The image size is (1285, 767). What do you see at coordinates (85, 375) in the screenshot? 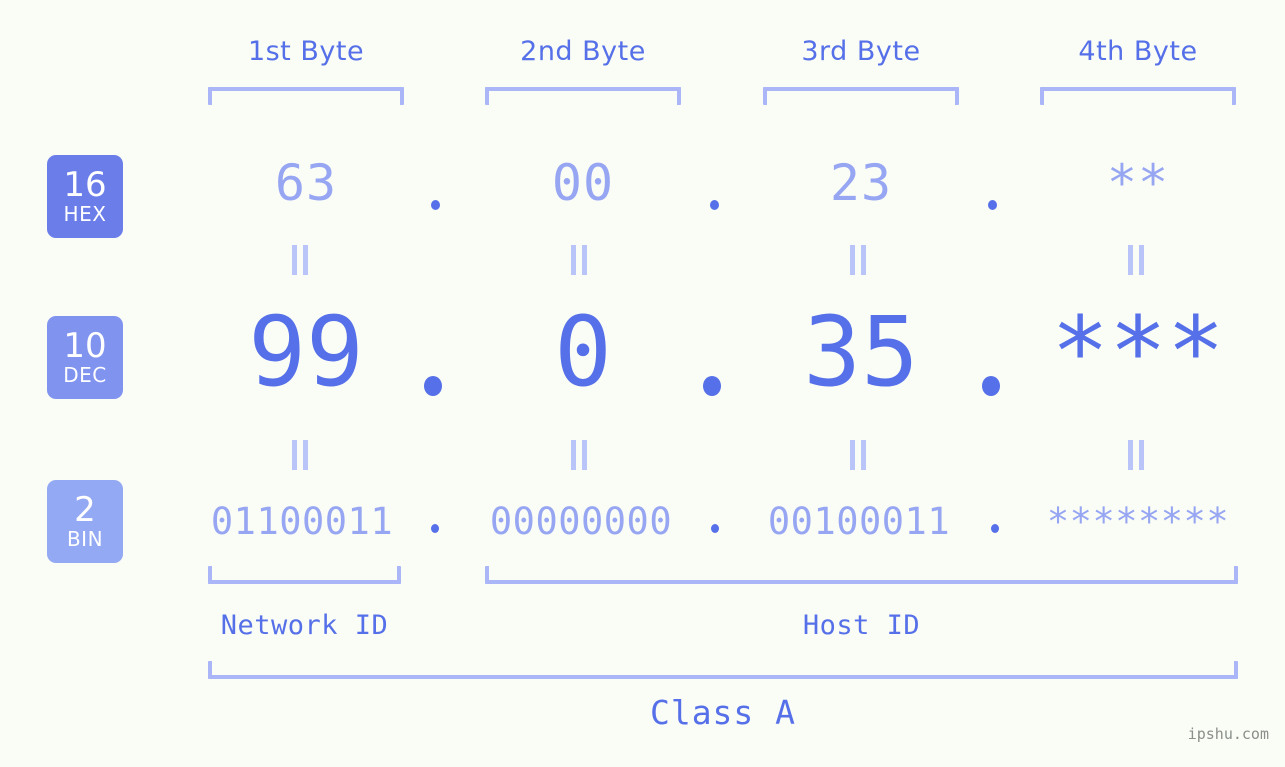
I see `base-badge-dec-name: DEC` at bounding box center [85, 375].